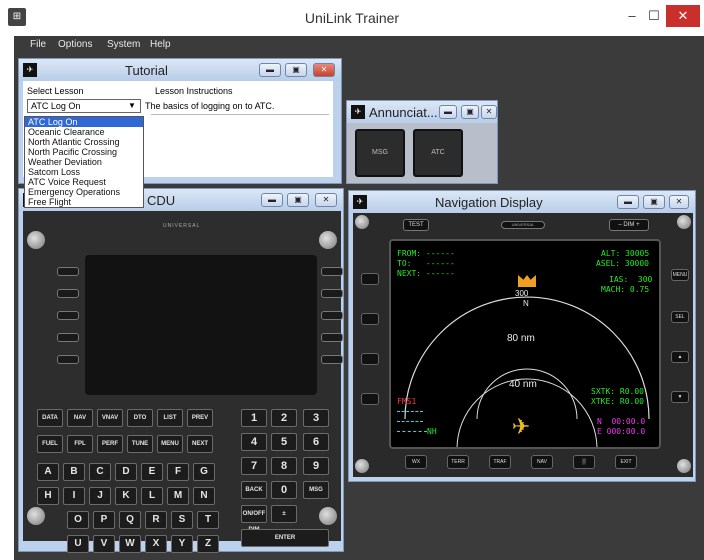  What do you see at coordinates (84, 106) in the screenshot?
I see `lesson-select: ATC Log On ▼` at bounding box center [84, 106].